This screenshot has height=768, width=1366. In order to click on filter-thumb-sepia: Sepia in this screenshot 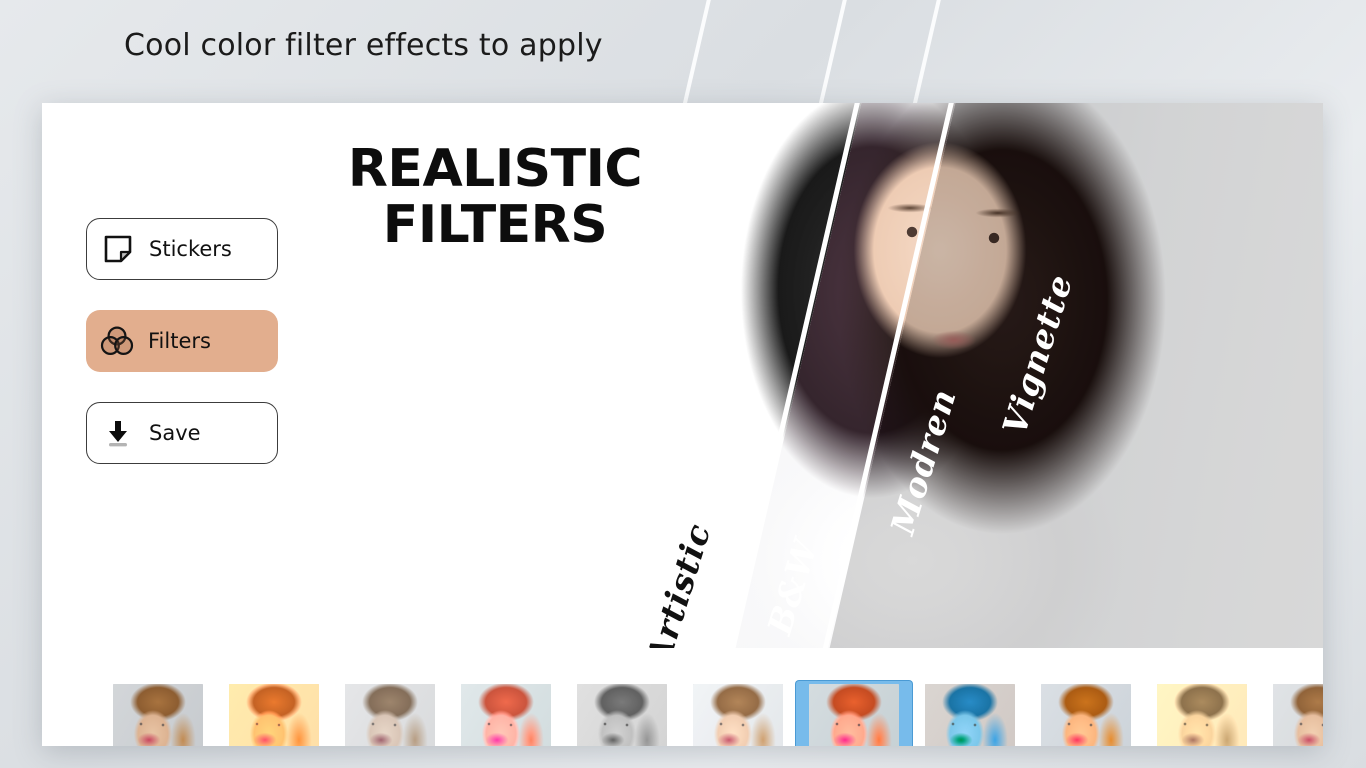, I will do `click(1202, 713)`.